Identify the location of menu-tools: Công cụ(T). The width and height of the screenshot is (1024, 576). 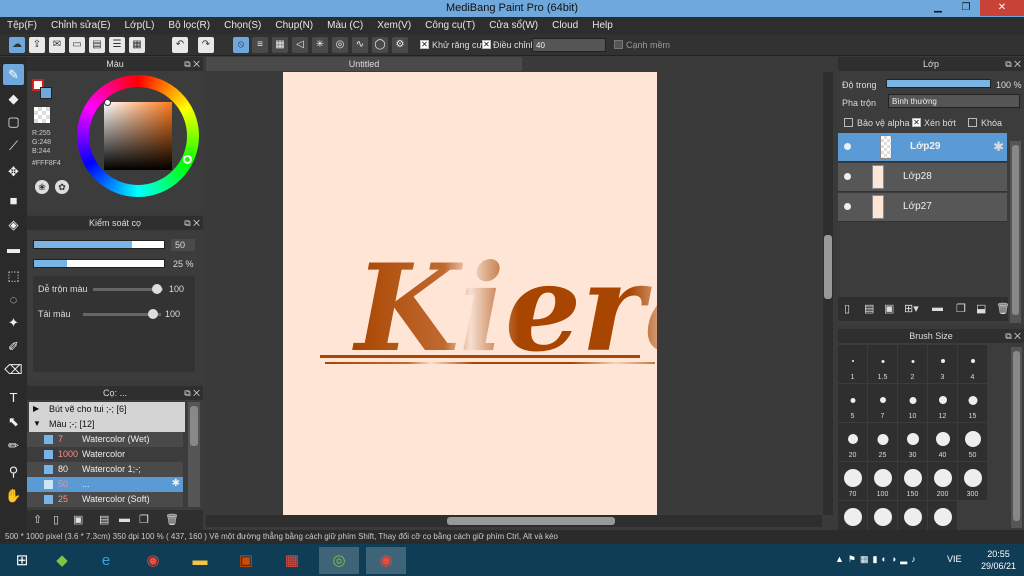
(450, 25).